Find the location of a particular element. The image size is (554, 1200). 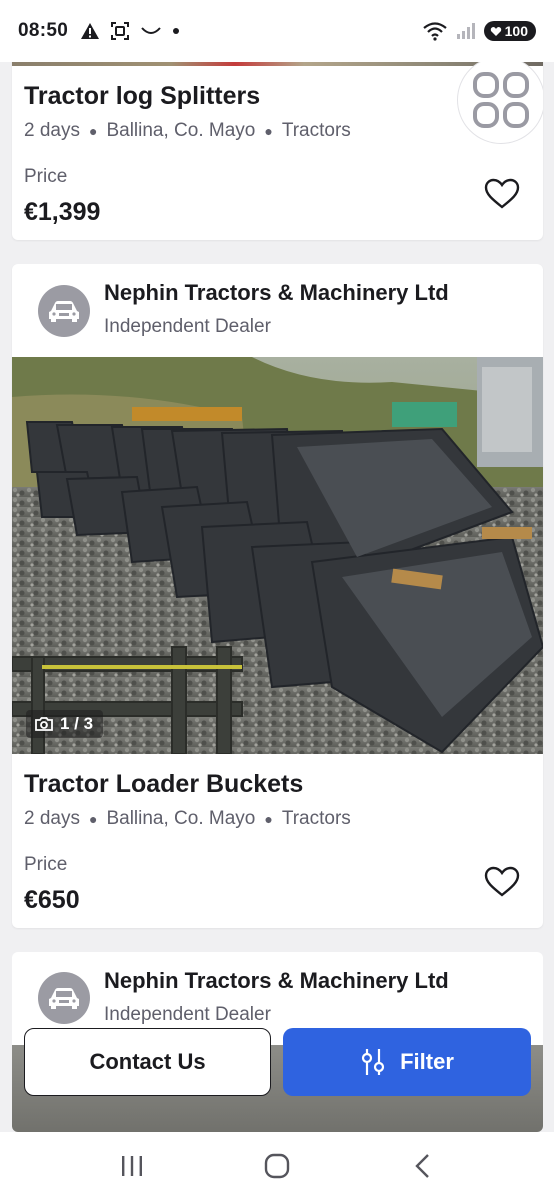

filter-button: Filter is located at coordinates (407, 1062).